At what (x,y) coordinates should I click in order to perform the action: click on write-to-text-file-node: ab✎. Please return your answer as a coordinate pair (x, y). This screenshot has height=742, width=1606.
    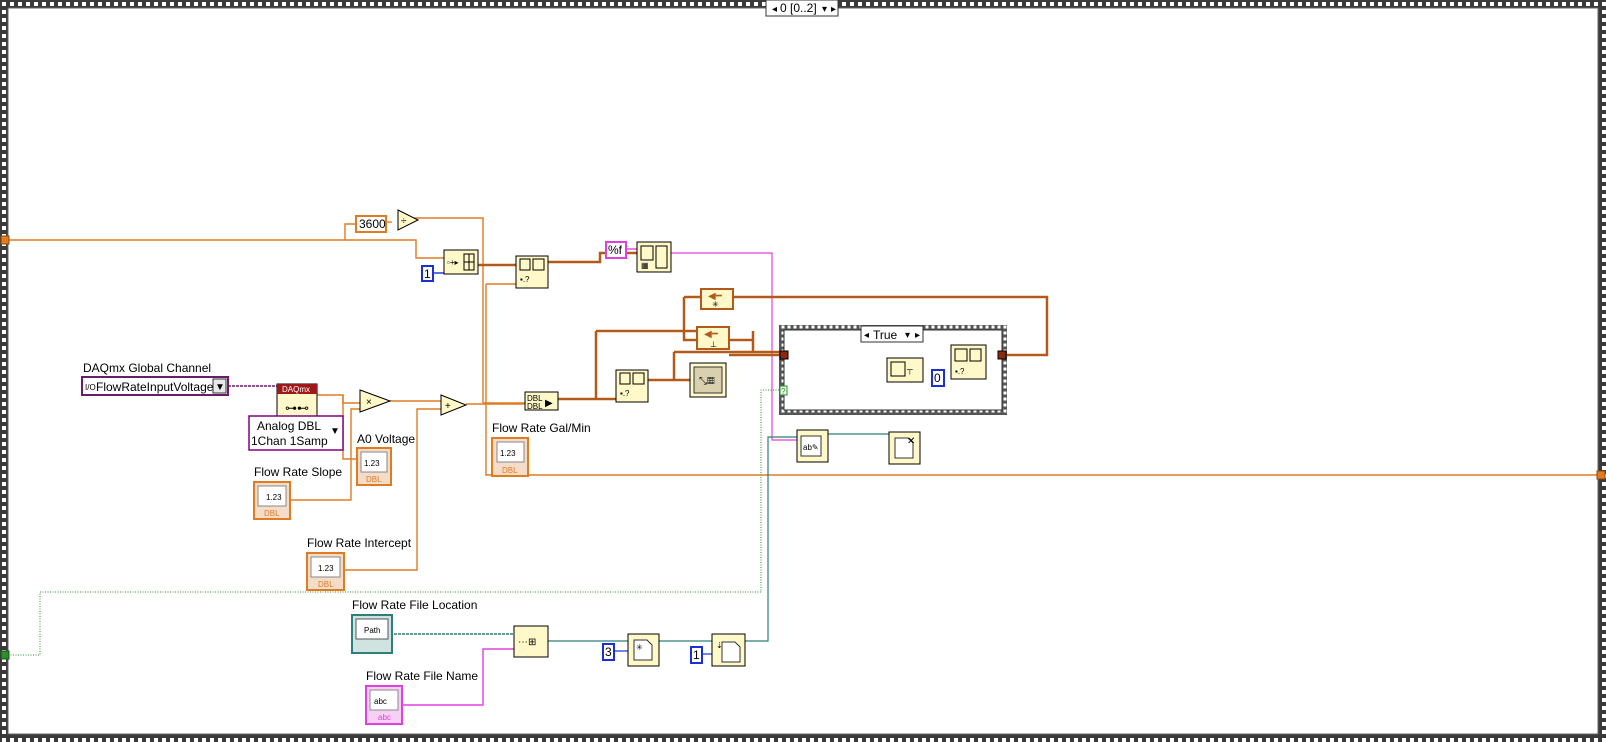
    Looking at the image, I should click on (812, 446).